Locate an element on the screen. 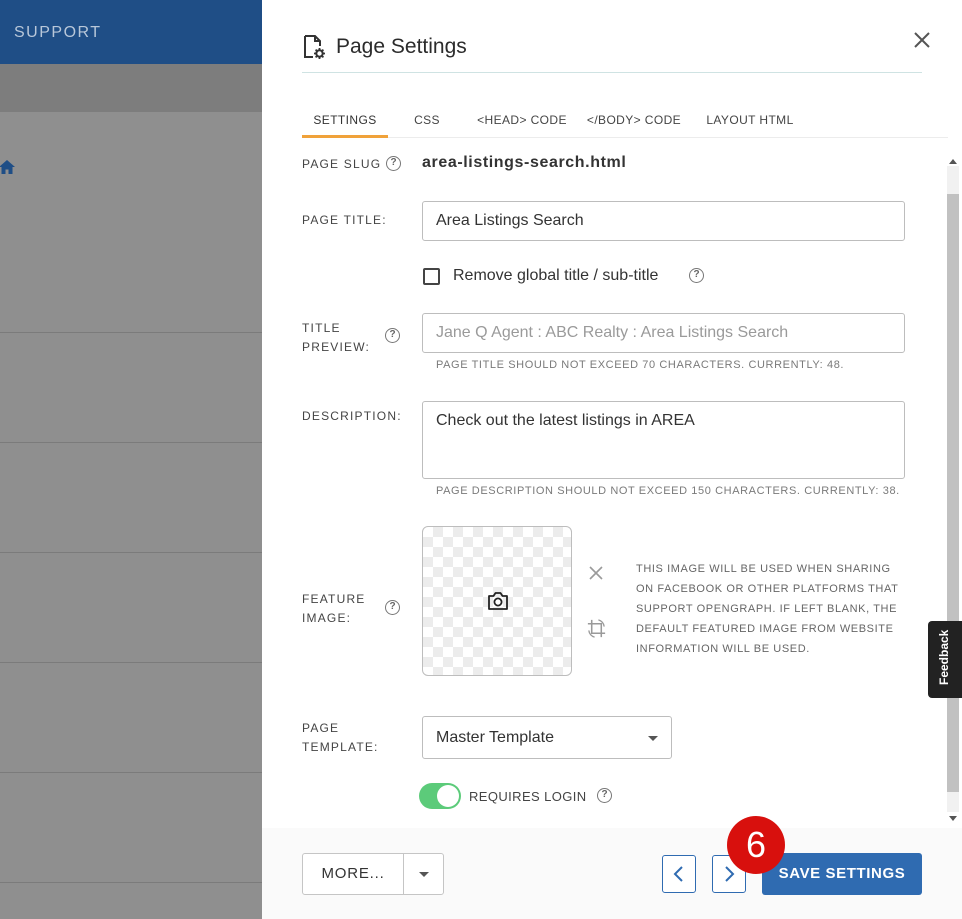 Image resolution: width=962 pixels, height=919 pixels. title-preview-label: TITLE PREVIEW: is located at coordinates (336, 338).